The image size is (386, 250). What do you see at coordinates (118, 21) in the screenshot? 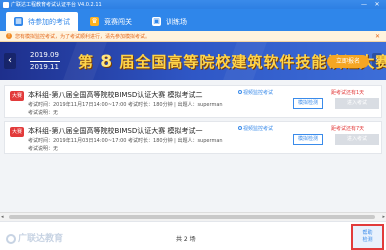
I see `tab-label: 竞赛闯关` at bounding box center [118, 21].